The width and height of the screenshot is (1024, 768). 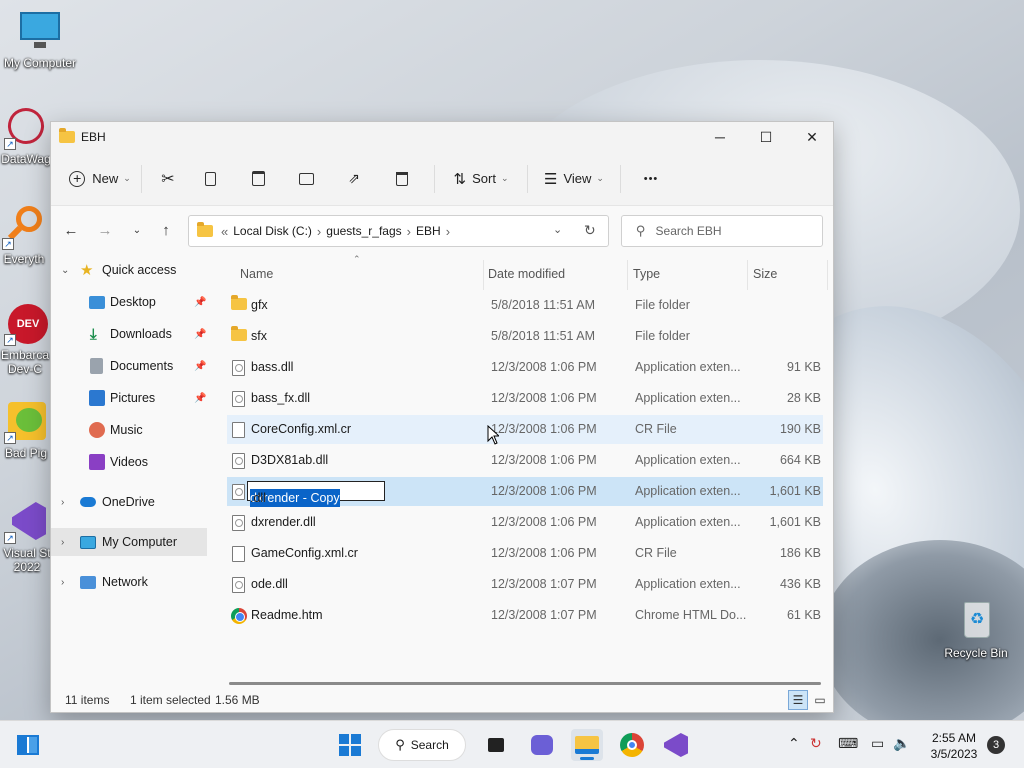 I want to click on tiles-view-button: ▭, so click(x=820, y=700).